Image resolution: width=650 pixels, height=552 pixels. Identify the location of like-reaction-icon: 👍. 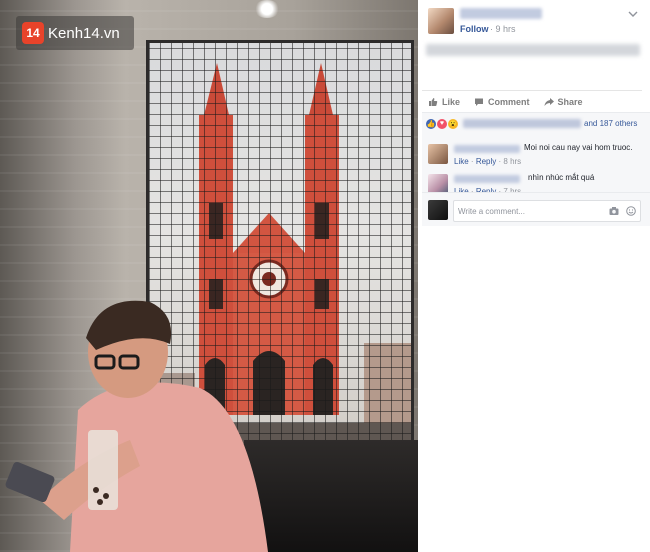
(431, 123).